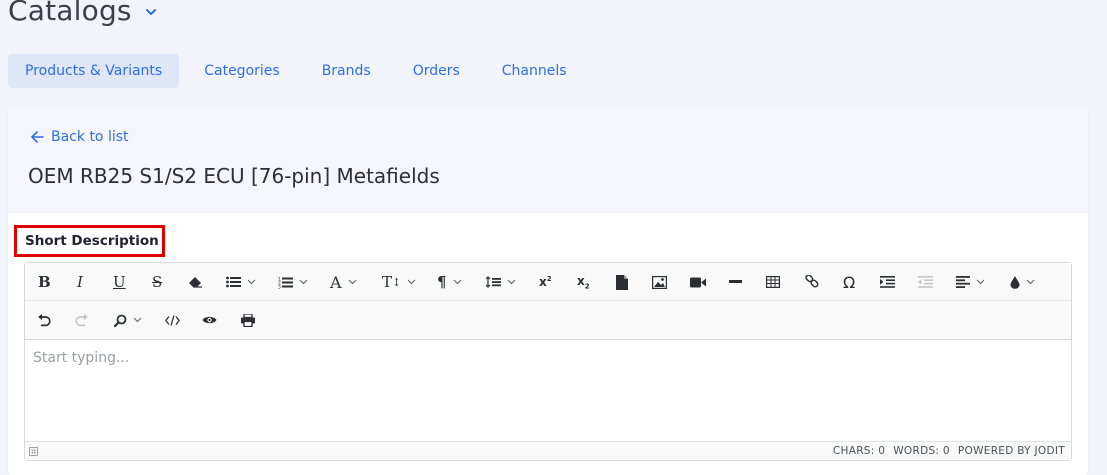 This screenshot has width=1107, height=475. I want to click on strikethrough-icon: S, so click(157, 282).